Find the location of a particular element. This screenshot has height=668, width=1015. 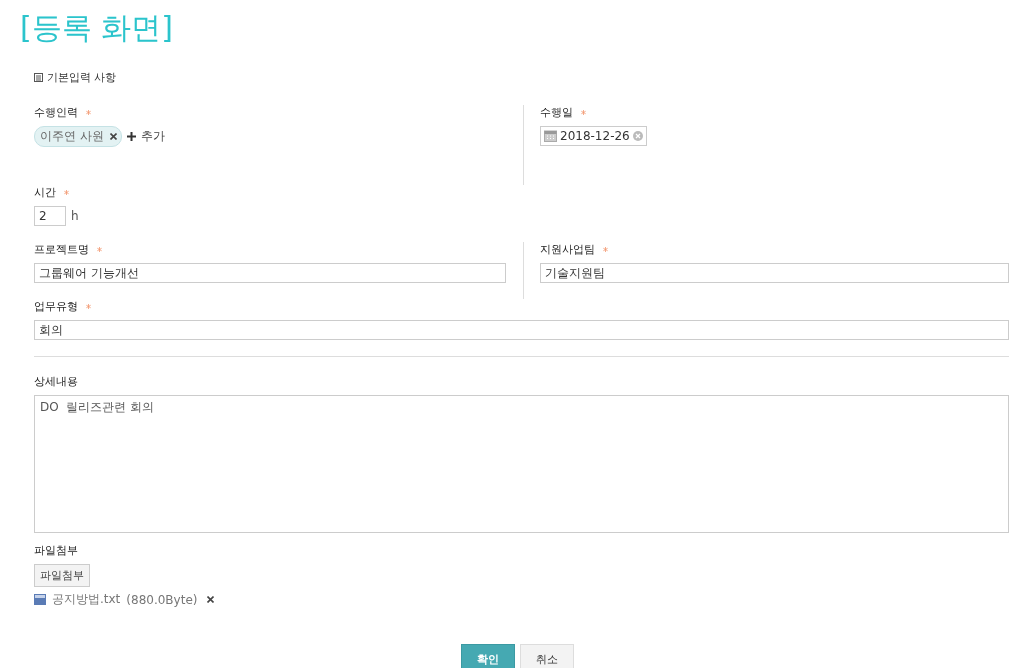

field-label: 파일첨부 is located at coordinates (56, 550).